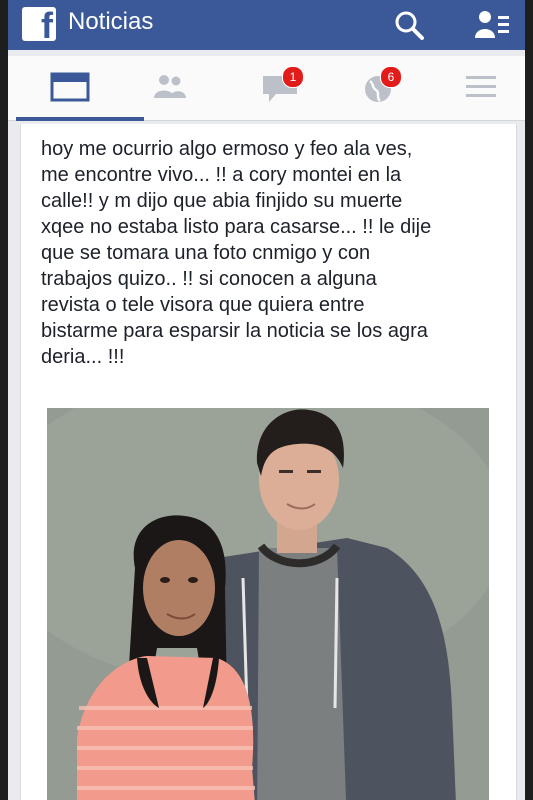 The height and width of the screenshot is (800, 533). Describe the element at coordinates (293, 77) in the screenshot. I see `messages-badge: 1` at that location.